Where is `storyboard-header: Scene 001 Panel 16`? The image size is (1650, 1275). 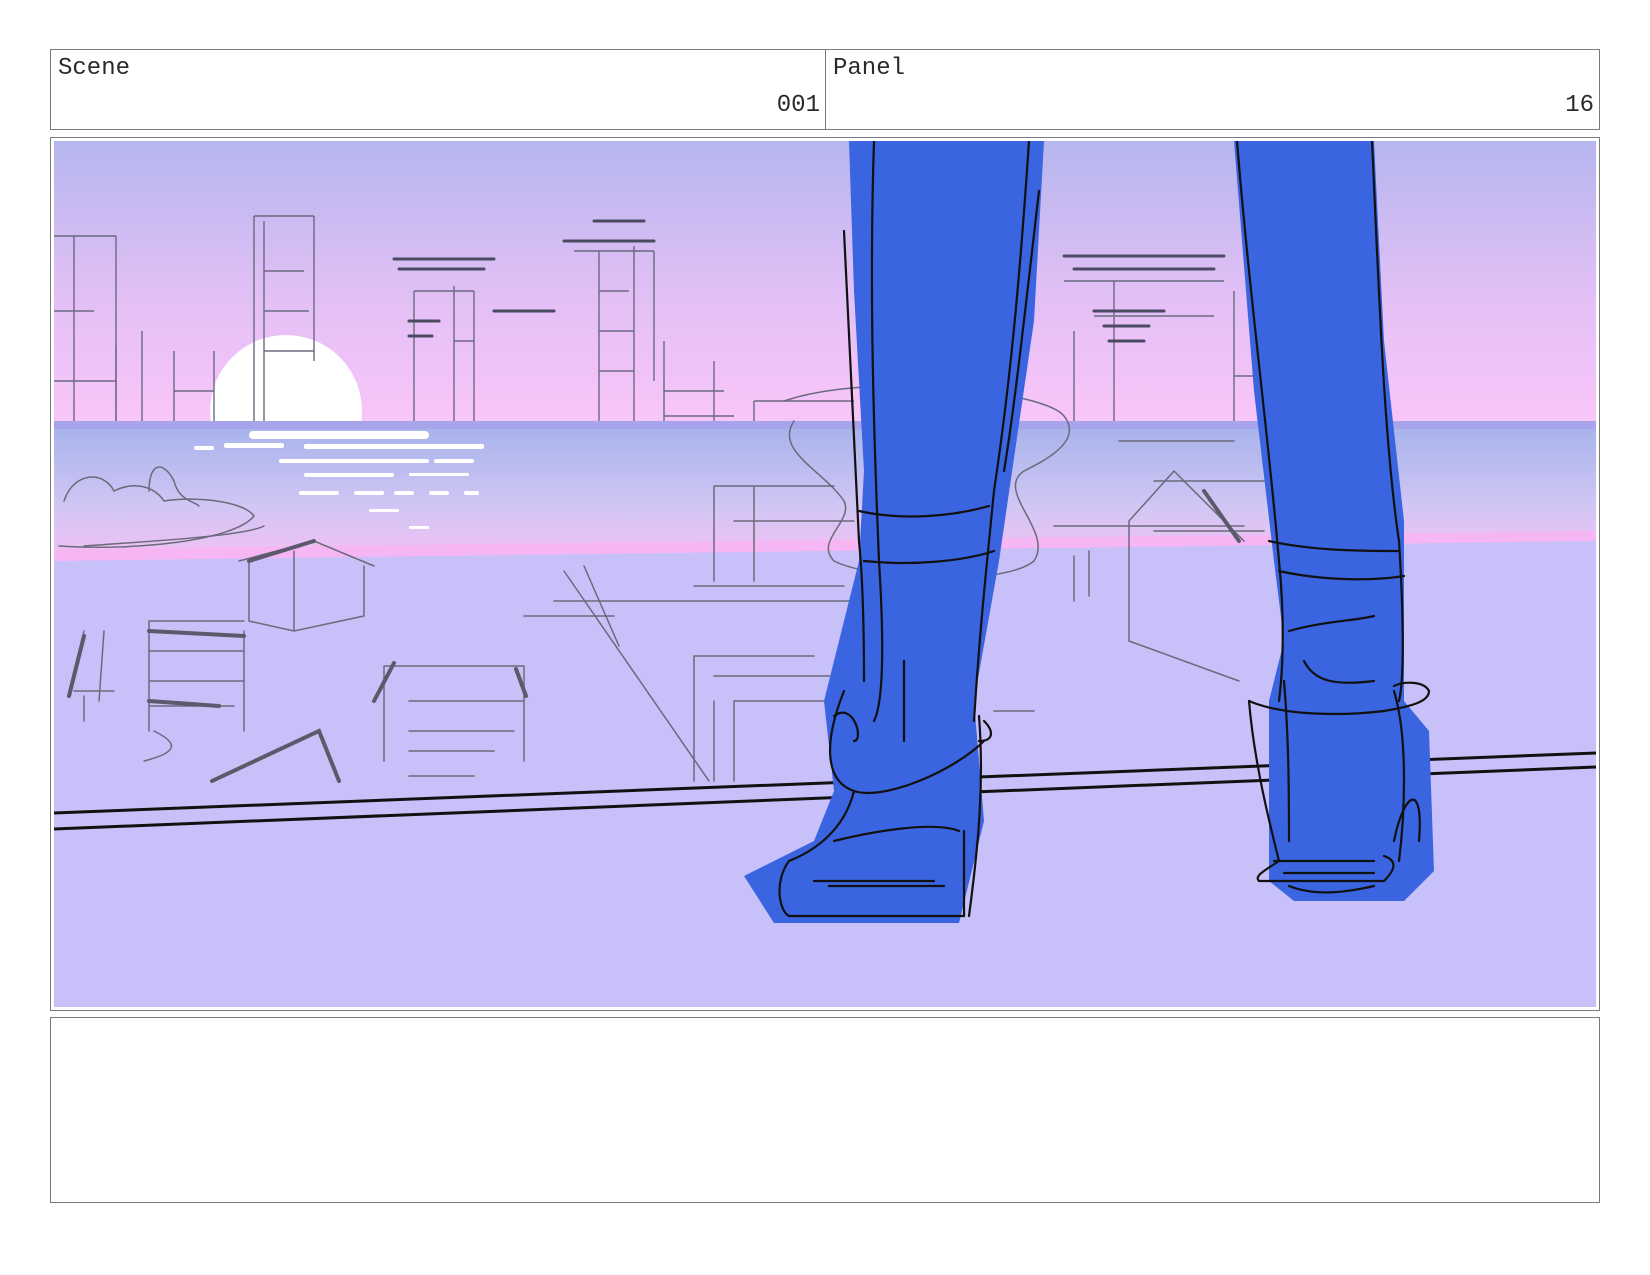 storyboard-header: Scene 001 Panel 16 is located at coordinates (825, 89).